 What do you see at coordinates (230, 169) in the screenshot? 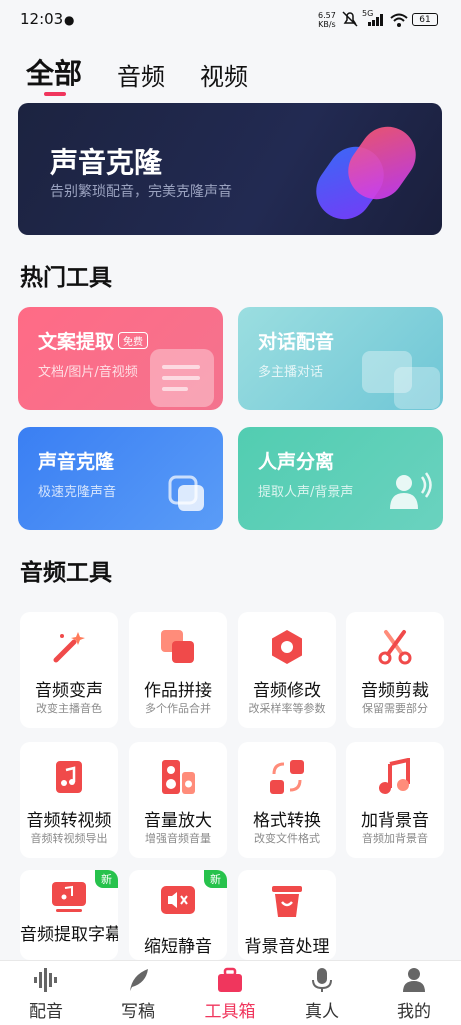
I see `voice-clone-banner: 声音克隆 告别繁琐配音，完美克隆声音` at bounding box center [230, 169].